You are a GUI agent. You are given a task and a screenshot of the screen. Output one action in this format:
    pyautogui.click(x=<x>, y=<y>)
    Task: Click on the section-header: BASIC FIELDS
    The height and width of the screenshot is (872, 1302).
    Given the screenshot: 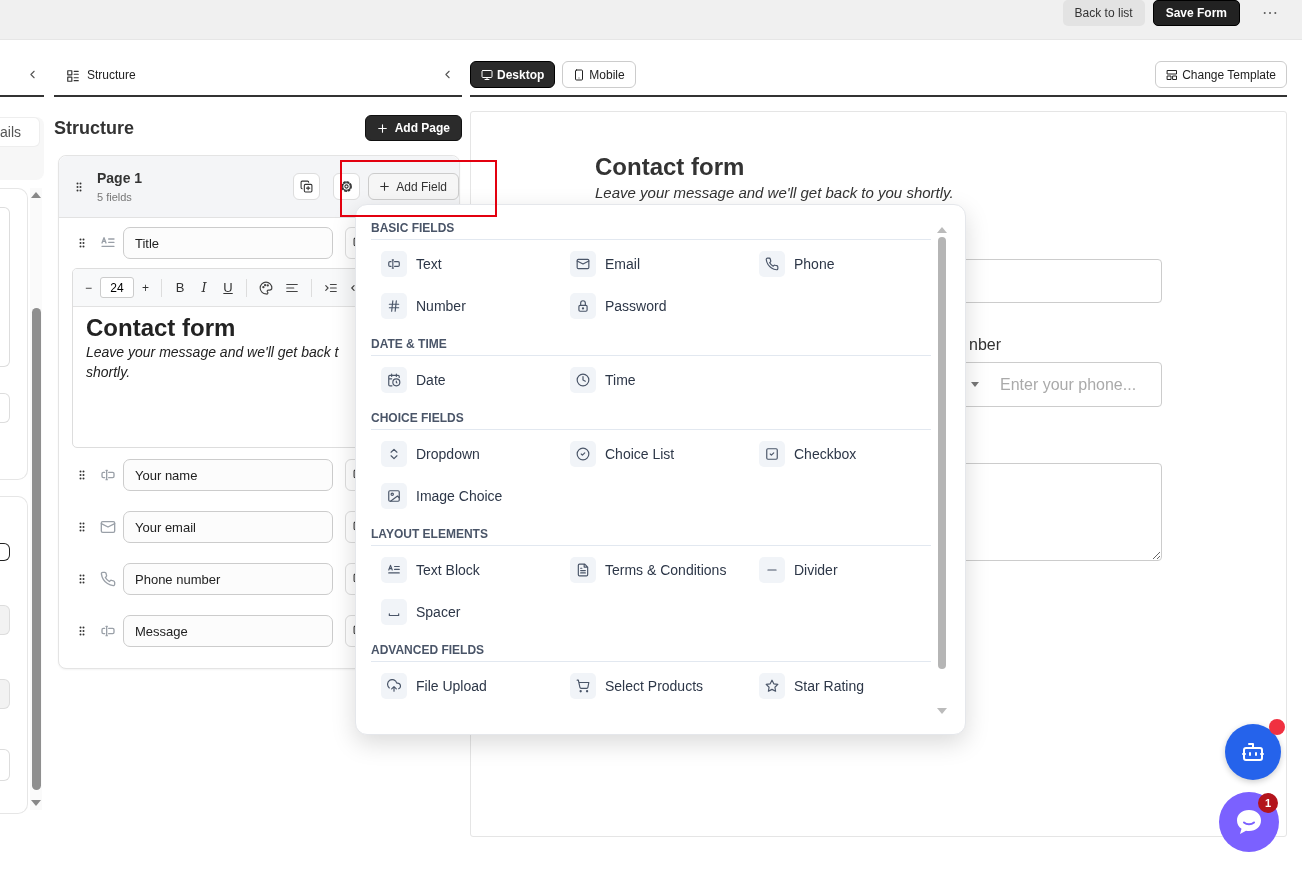 What is the action you would take?
    pyautogui.click(x=651, y=230)
    